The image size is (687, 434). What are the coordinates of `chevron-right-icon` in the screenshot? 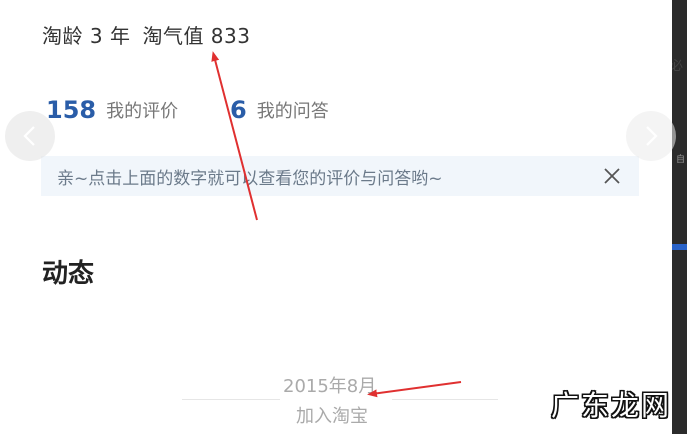 It's located at (652, 136).